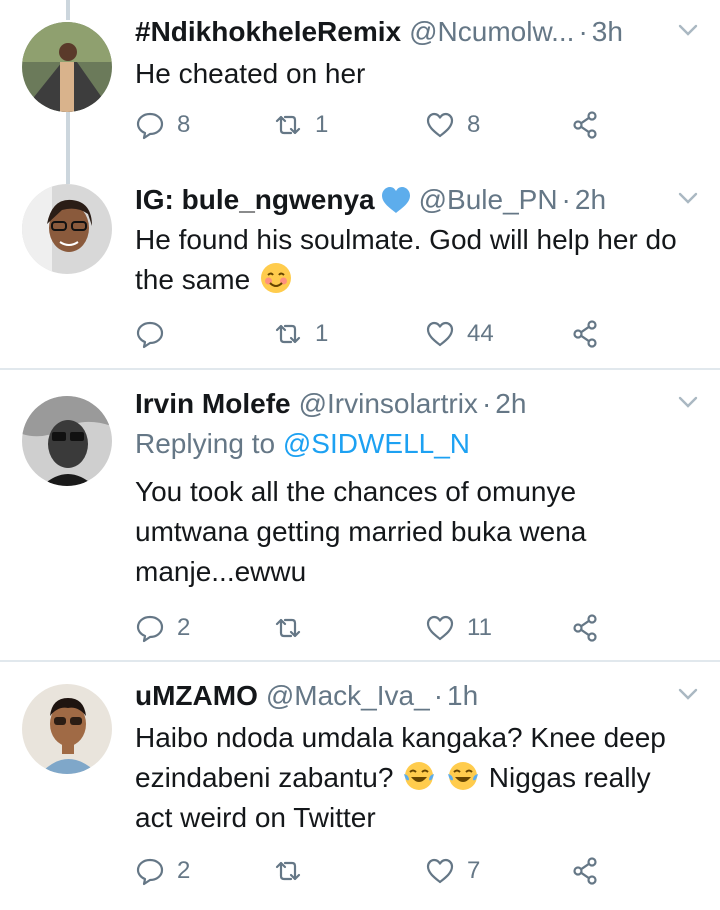 The image size is (720, 910). What do you see at coordinates (458, 628) in the screenshot?
I see `like-button: 11` at bounding box center [458, 628].